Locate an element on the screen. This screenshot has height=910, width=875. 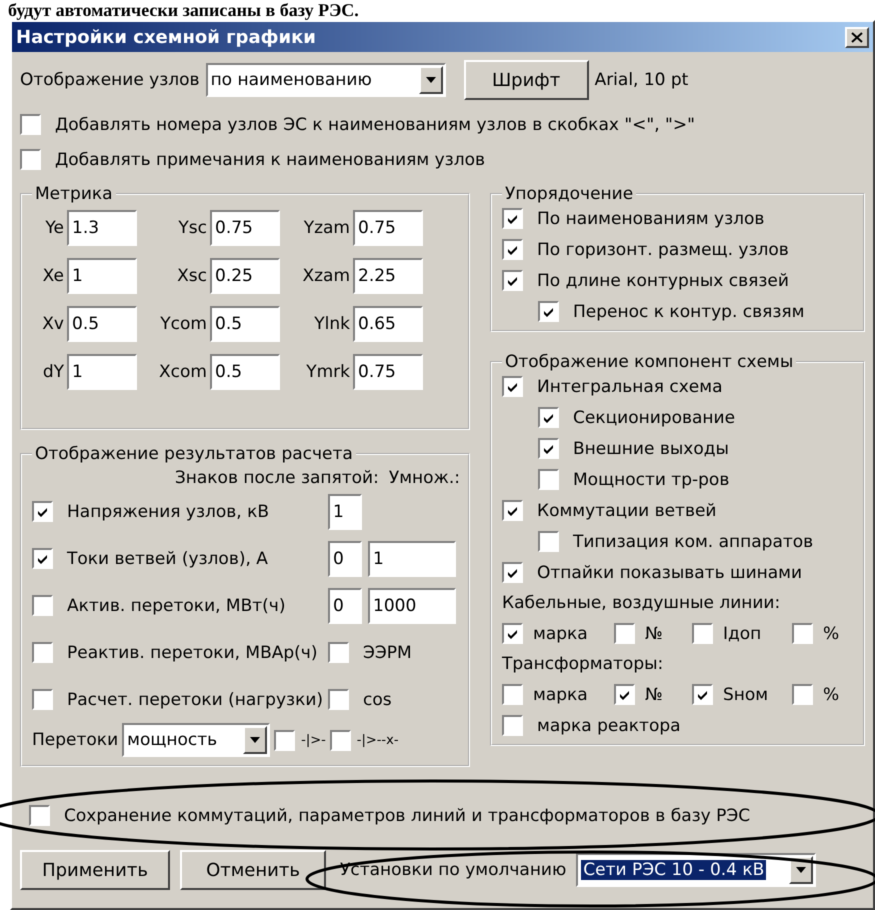
field-label: Ysc is located at coordinates (192, 228).